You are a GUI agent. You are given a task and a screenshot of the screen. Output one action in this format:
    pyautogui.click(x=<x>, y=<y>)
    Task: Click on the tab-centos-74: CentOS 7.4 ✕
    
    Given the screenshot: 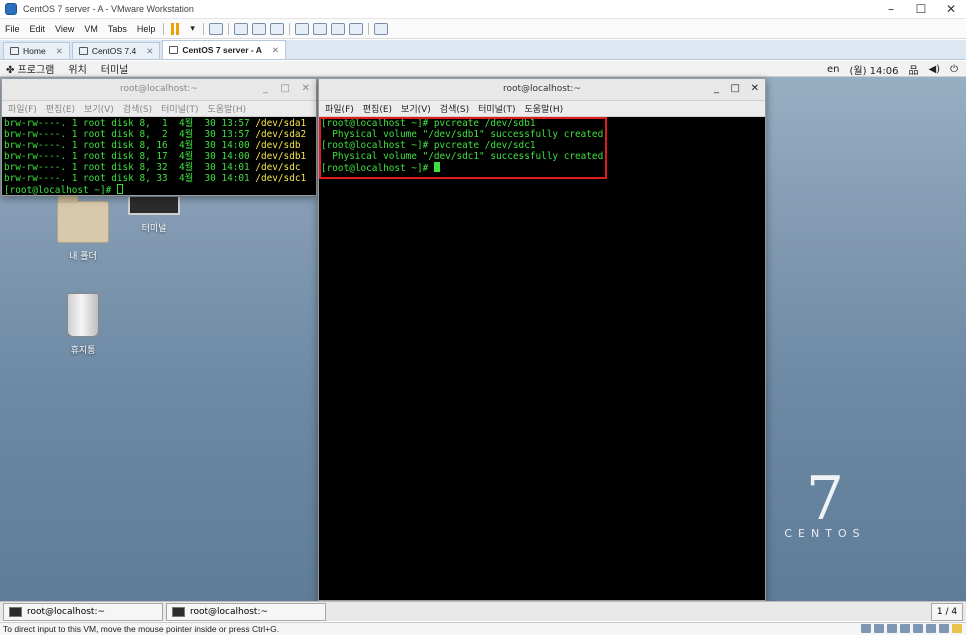 What is the action you would take?
    pyautogui.click(x=116, y=50)
    